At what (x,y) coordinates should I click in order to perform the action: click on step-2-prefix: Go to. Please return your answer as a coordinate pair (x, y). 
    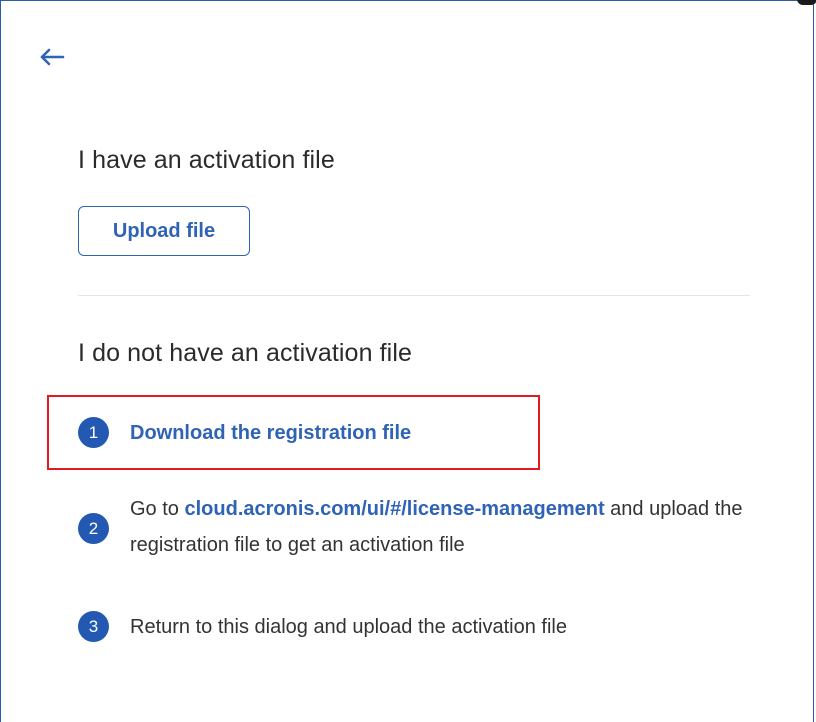
    Looking at the image, I should click on (157, 509).